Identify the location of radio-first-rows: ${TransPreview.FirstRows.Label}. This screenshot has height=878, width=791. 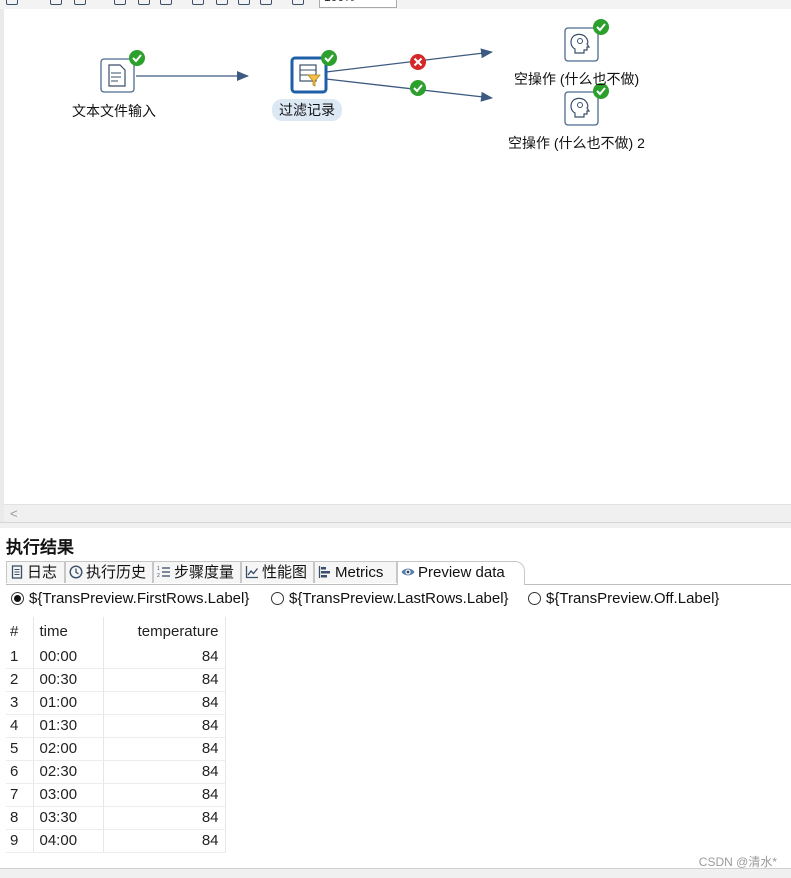
(130, 598).